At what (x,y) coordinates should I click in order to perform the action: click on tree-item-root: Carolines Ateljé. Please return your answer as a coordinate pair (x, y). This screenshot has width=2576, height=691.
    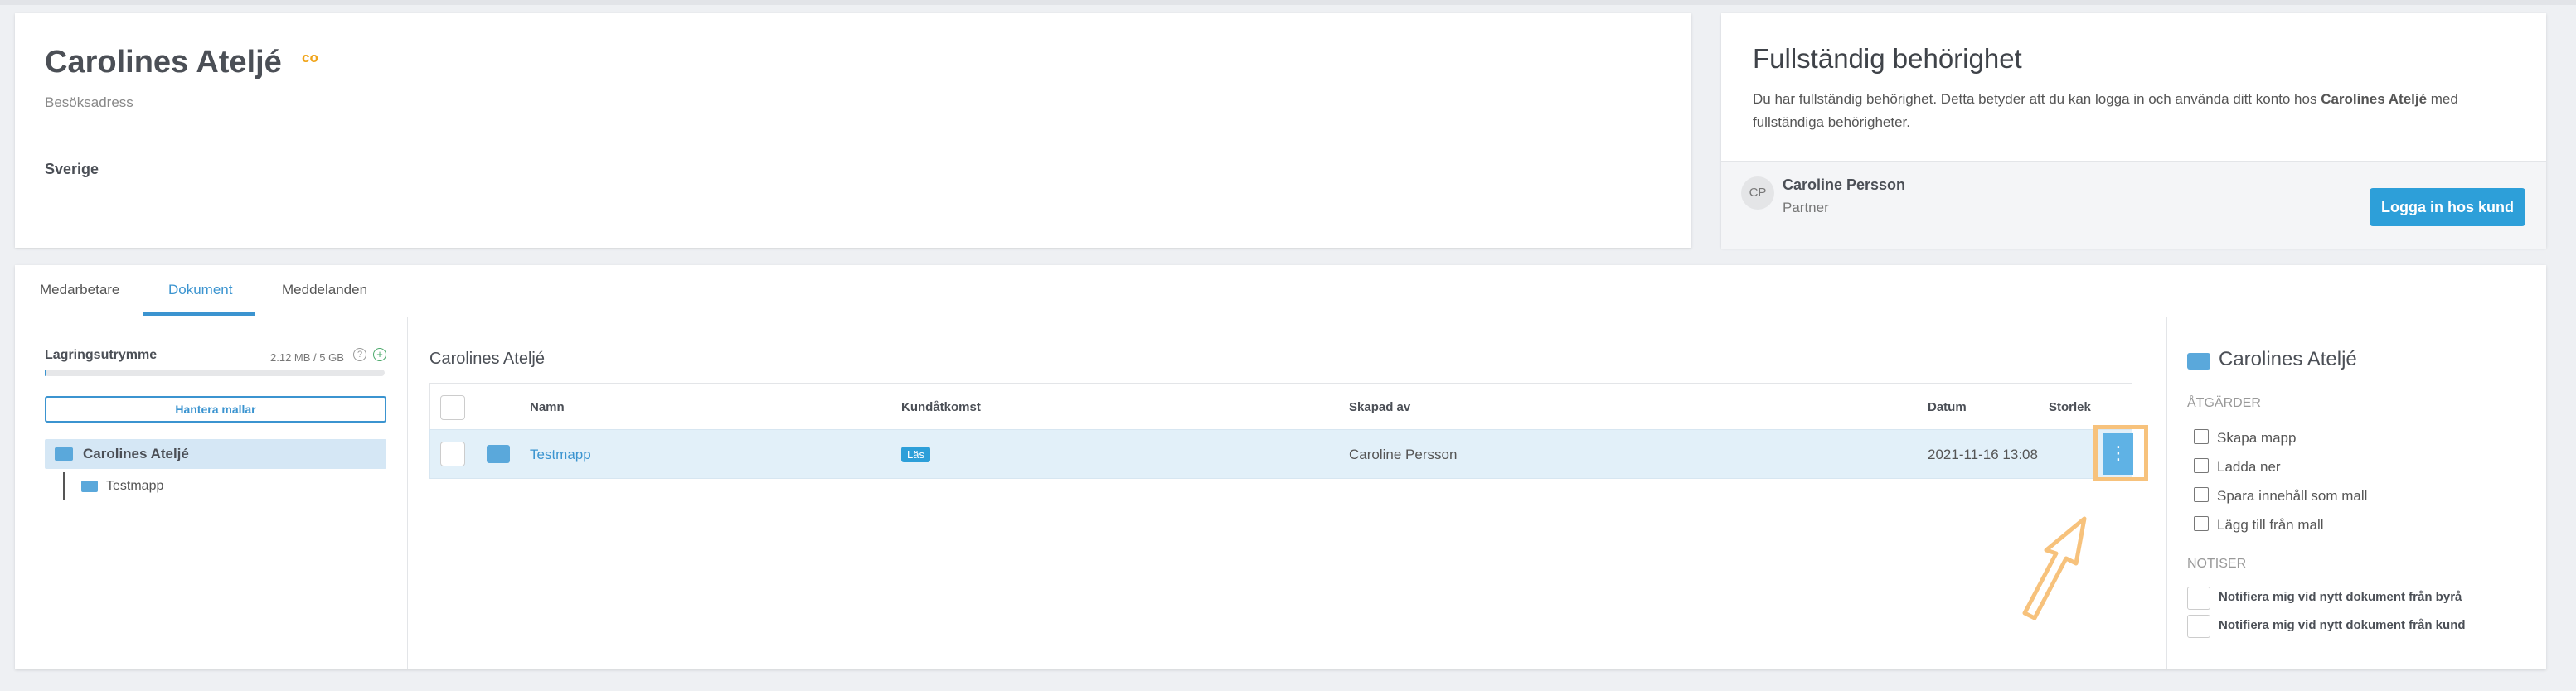
    Looking at the image, I should click on (216, 454).